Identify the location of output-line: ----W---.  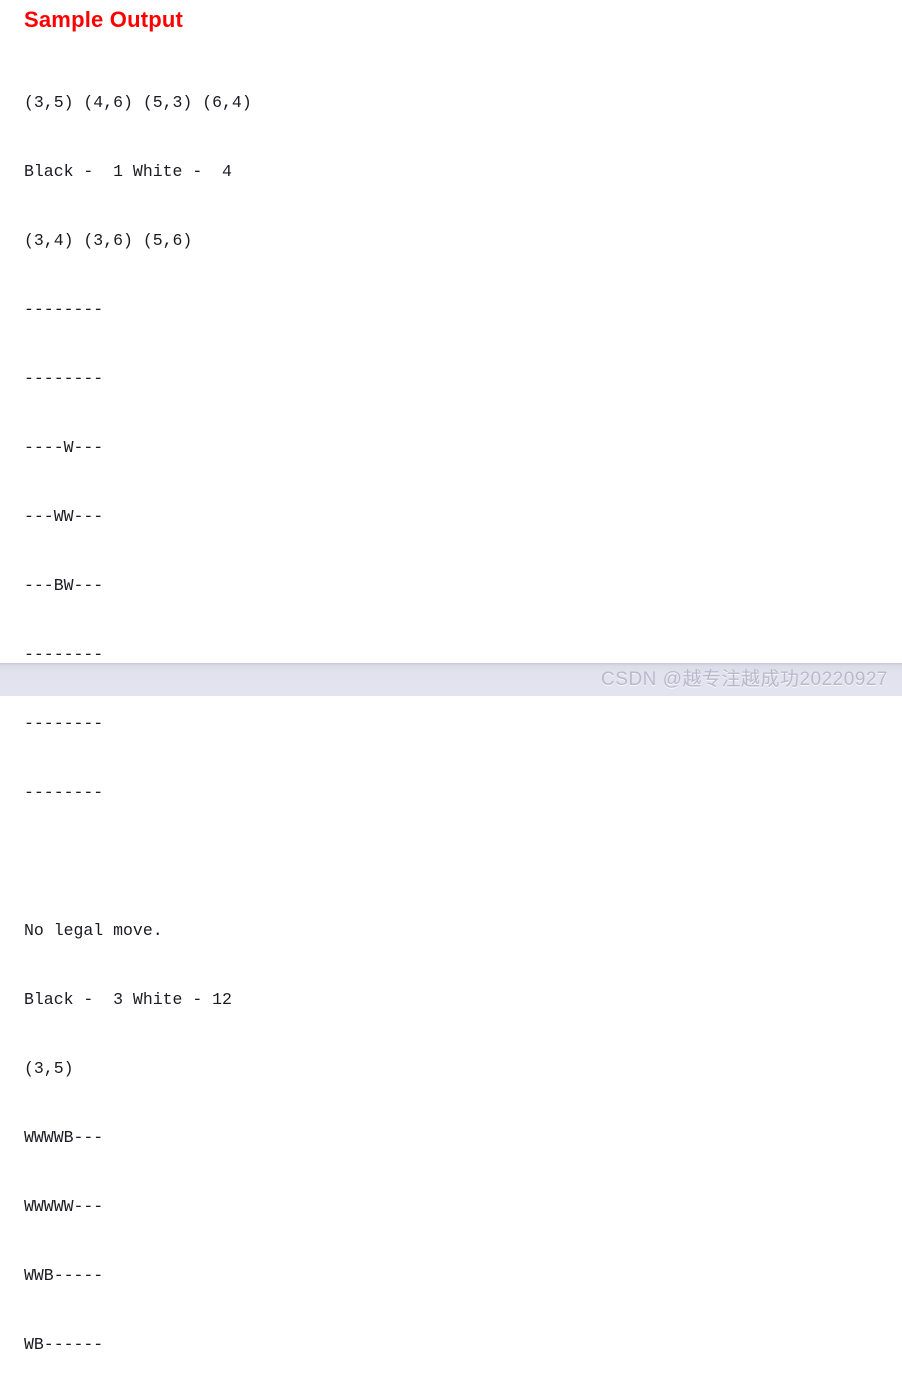
(64, 447).